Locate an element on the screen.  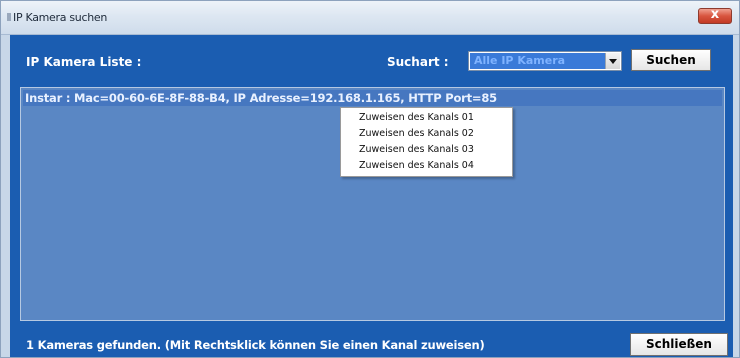
search-type-label: Suchart : is located at coordinates (418, 62).